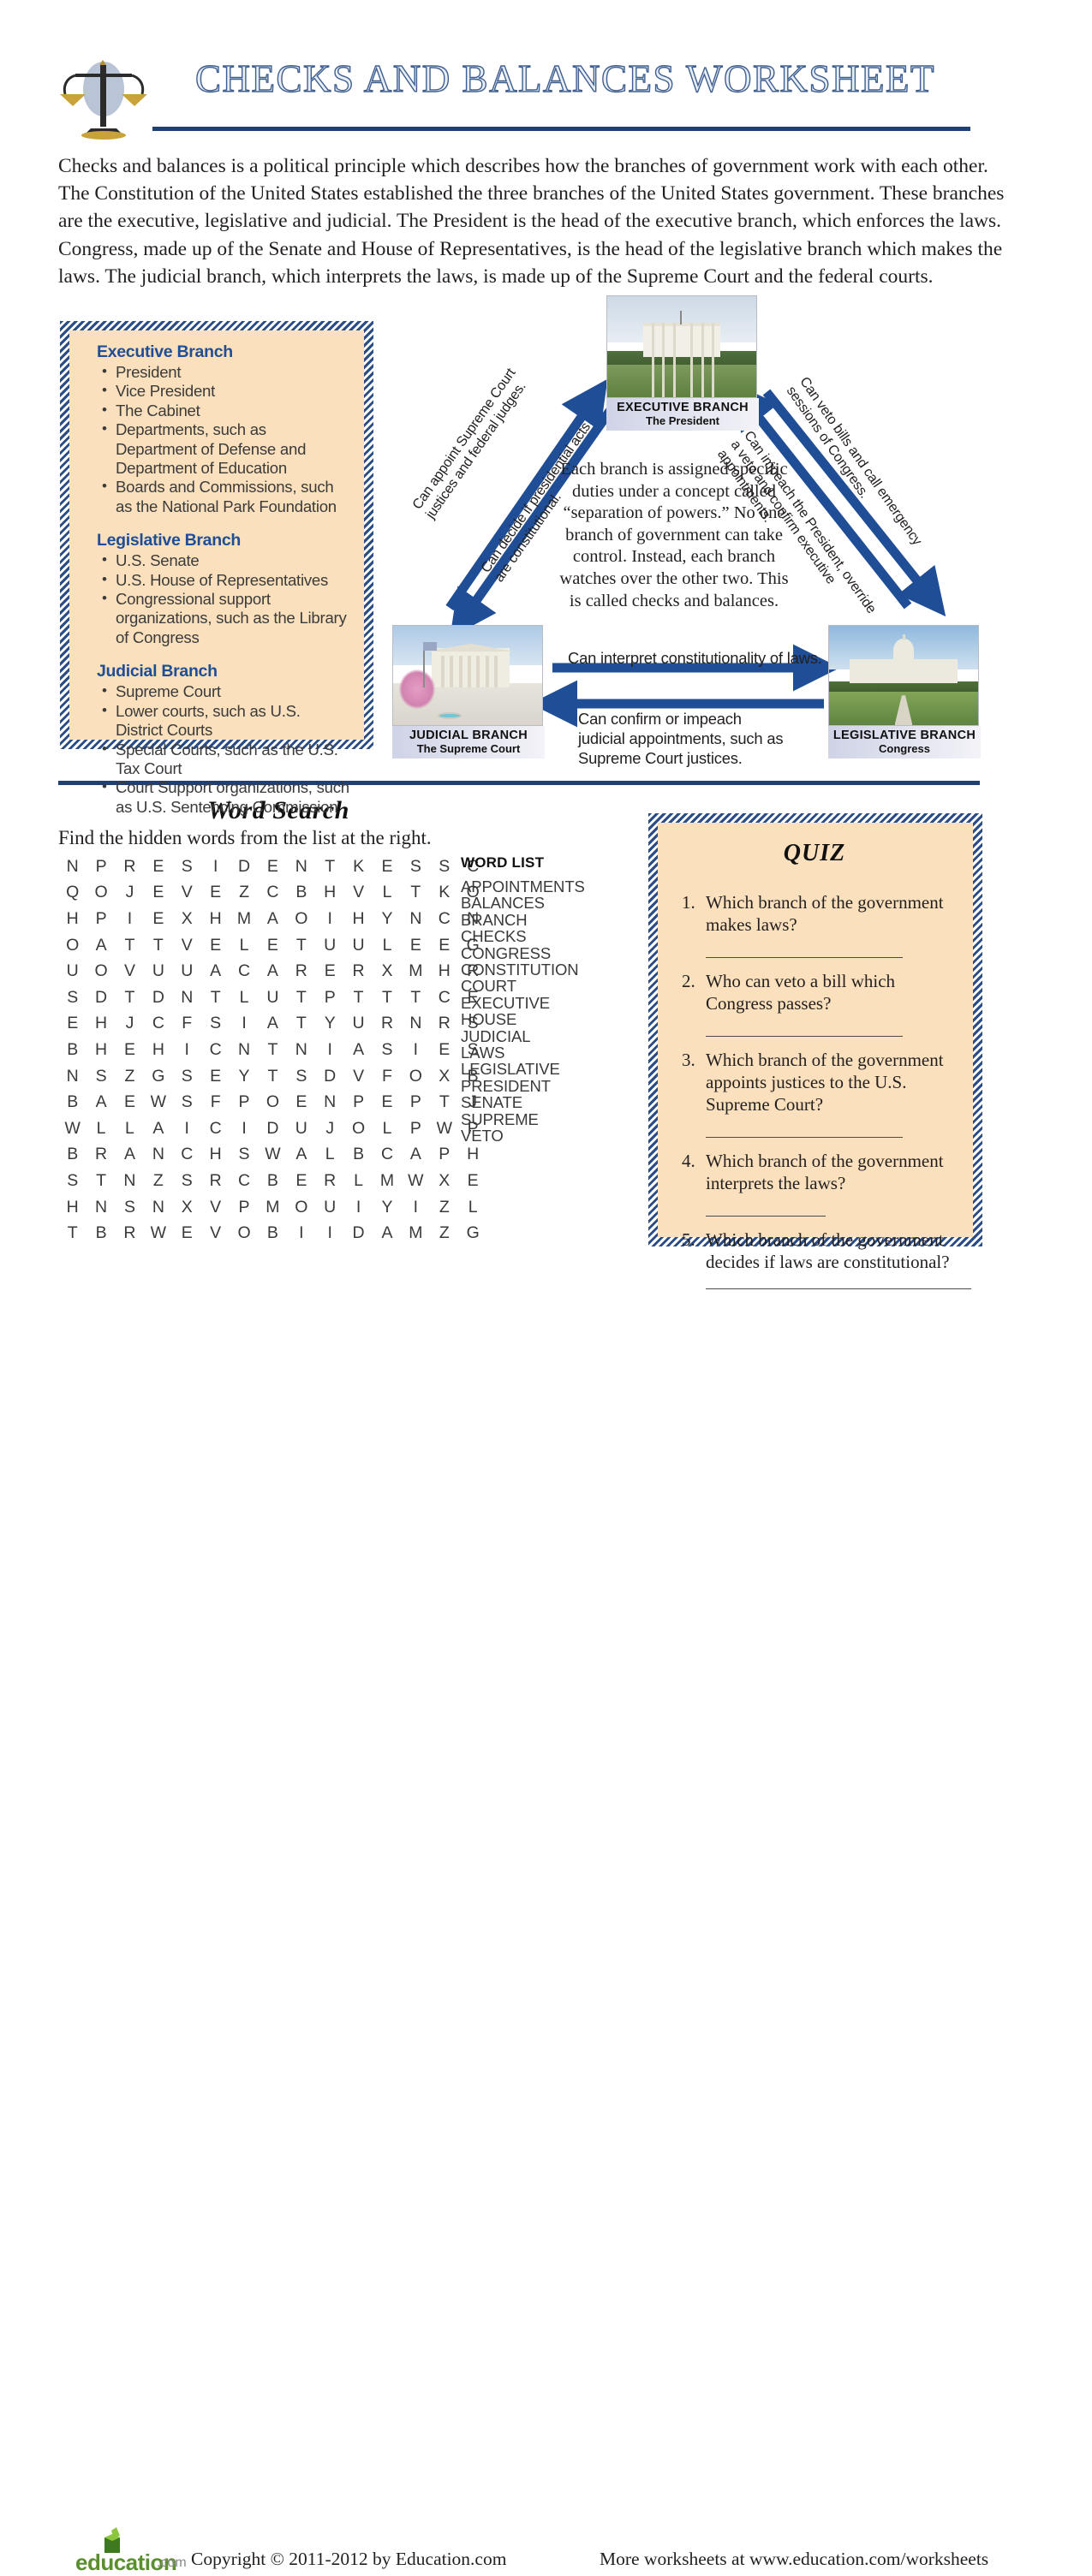  I want to click on word-search-cell: G, so click(158, 1076).